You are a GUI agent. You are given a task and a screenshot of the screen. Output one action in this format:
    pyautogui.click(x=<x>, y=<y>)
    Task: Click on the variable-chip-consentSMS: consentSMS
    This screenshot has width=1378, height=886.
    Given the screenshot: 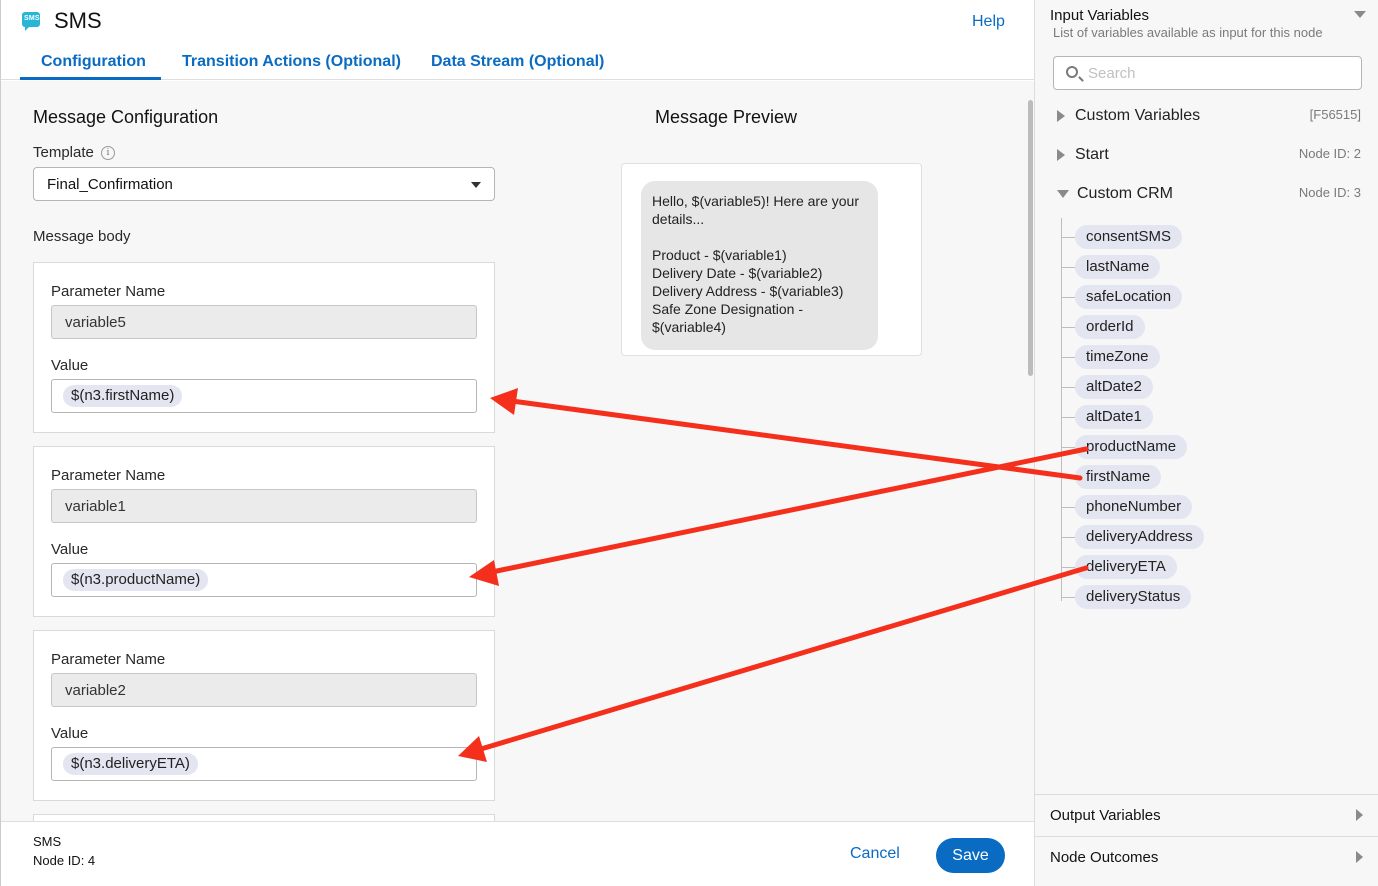 What is the action you would take?
    pyautogui.click(x=1129, y=237)
    